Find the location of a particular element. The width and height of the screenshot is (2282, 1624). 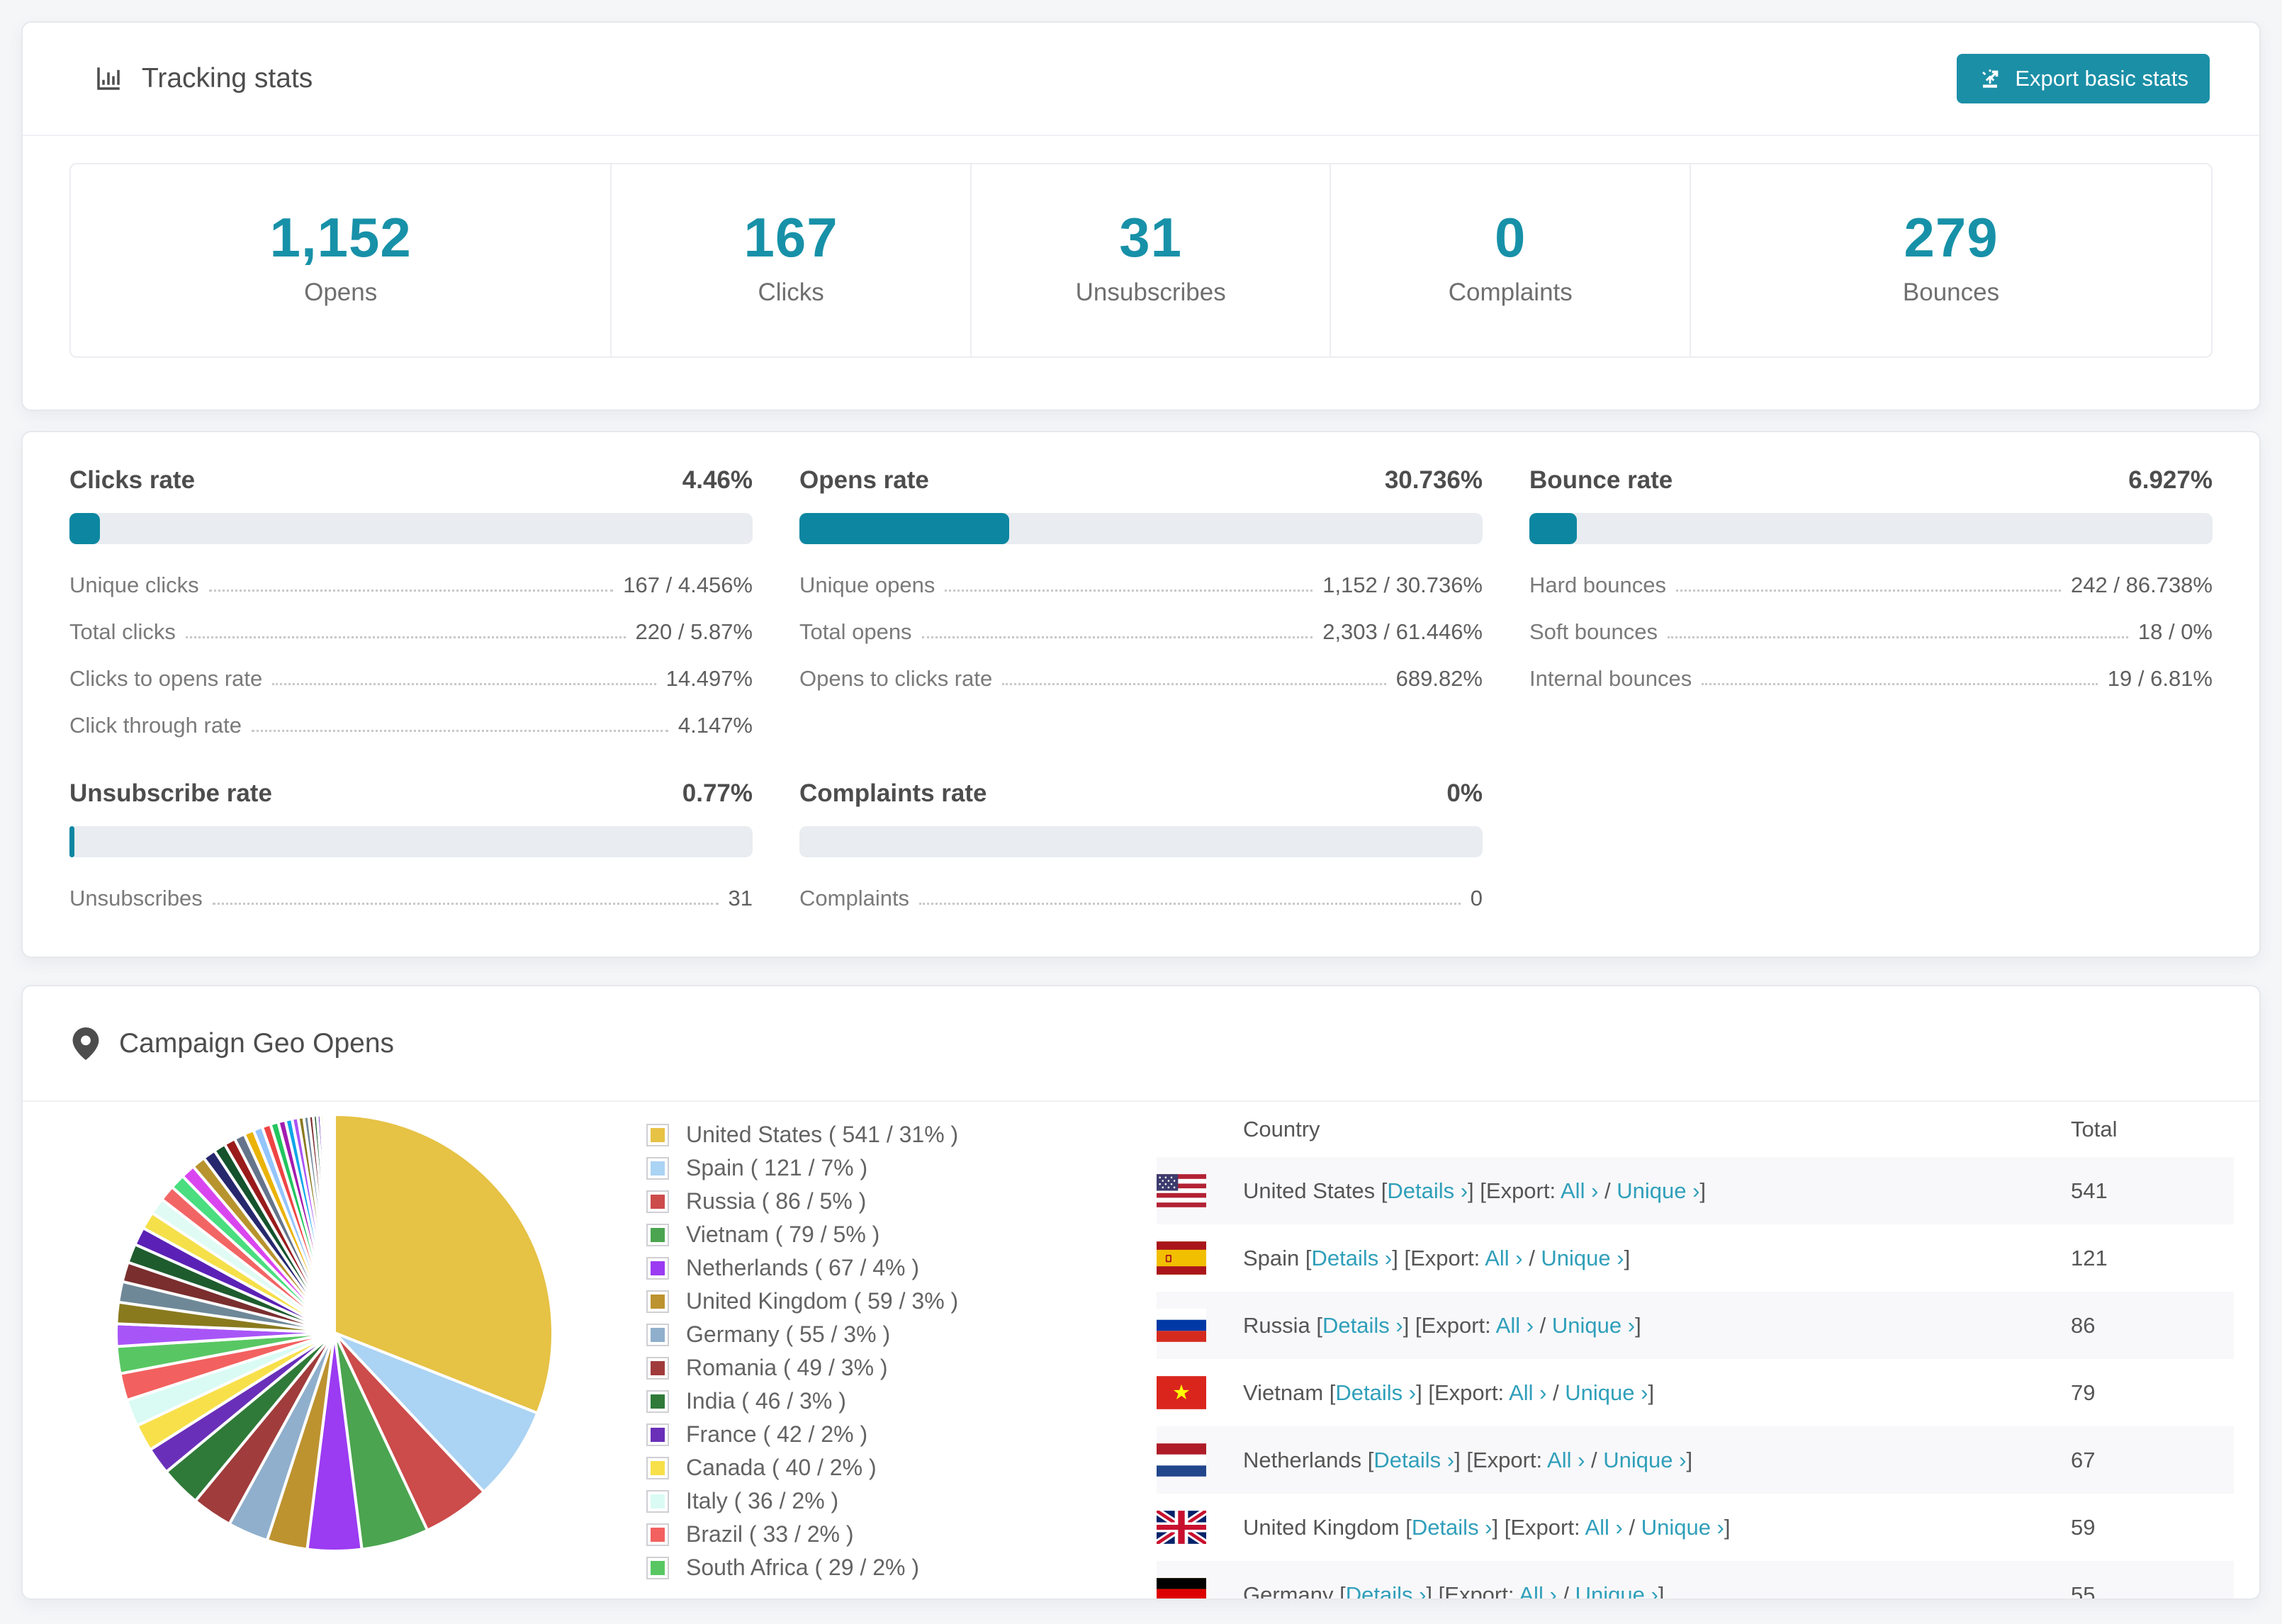

flag-vn-icon is located at coordinates (1182, 1393).